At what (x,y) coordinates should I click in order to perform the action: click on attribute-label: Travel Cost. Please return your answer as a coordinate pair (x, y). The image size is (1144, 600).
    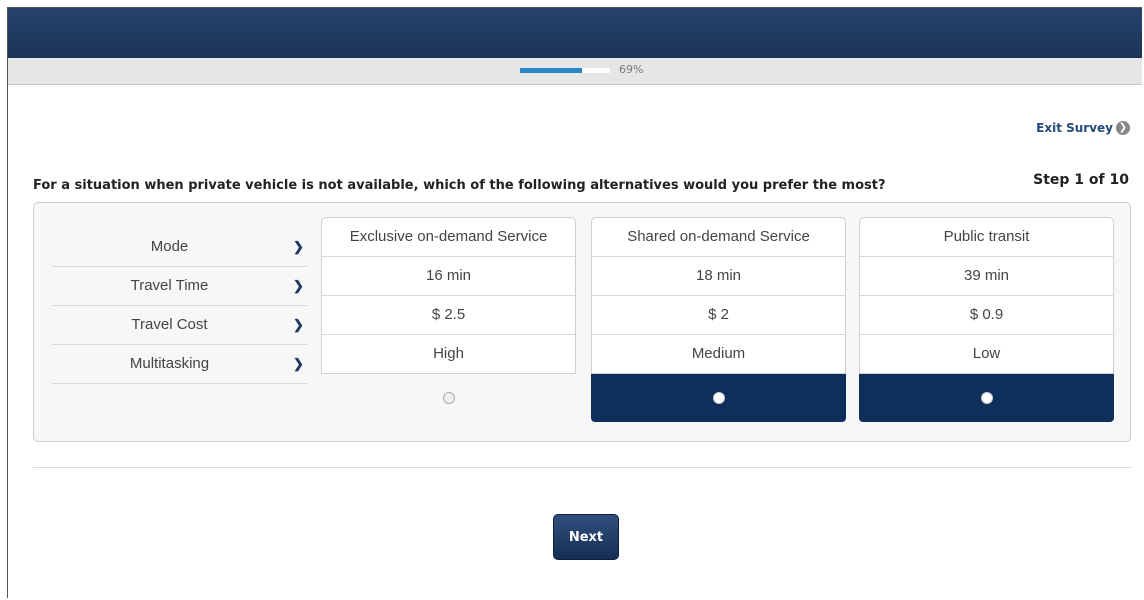
    Looking at the image, I should click on (169, 324).